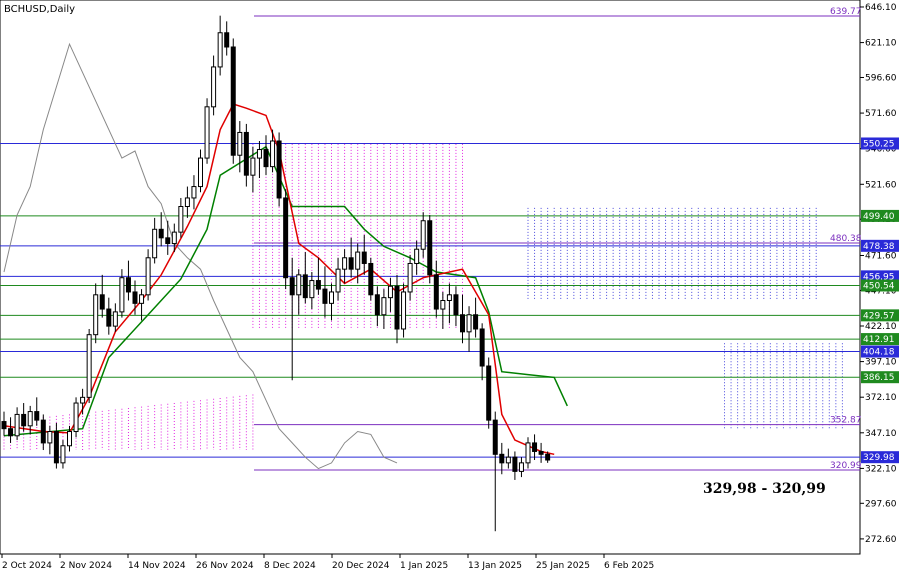 The width and height of the screenshot is (900, 572). I want to click on level-badge-label-6: 450.54, so click(879, 286).